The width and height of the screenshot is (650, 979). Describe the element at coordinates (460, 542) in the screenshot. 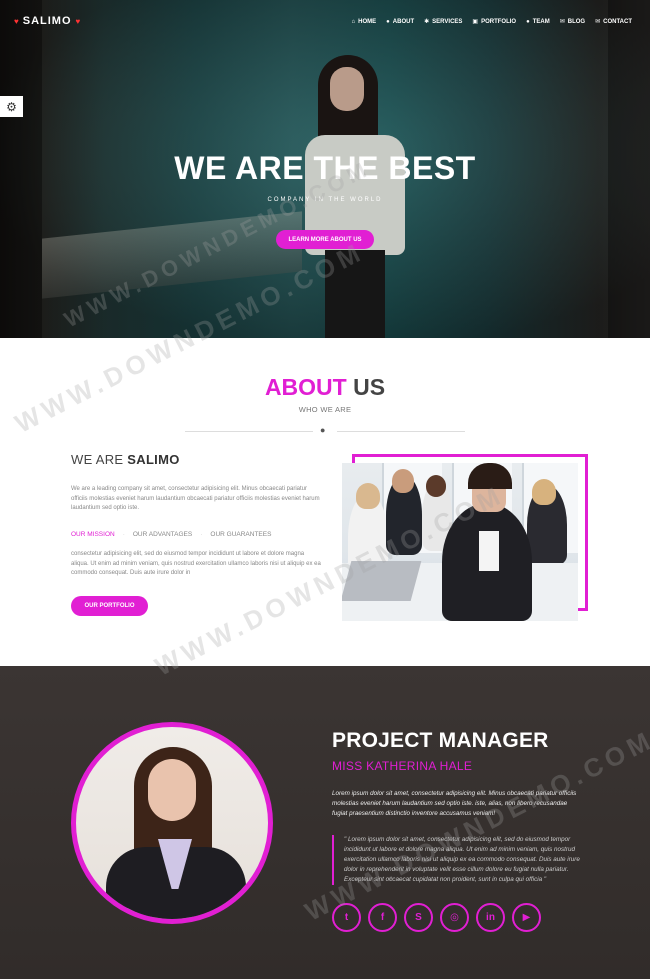

I see `team-meeting-image` at that location.